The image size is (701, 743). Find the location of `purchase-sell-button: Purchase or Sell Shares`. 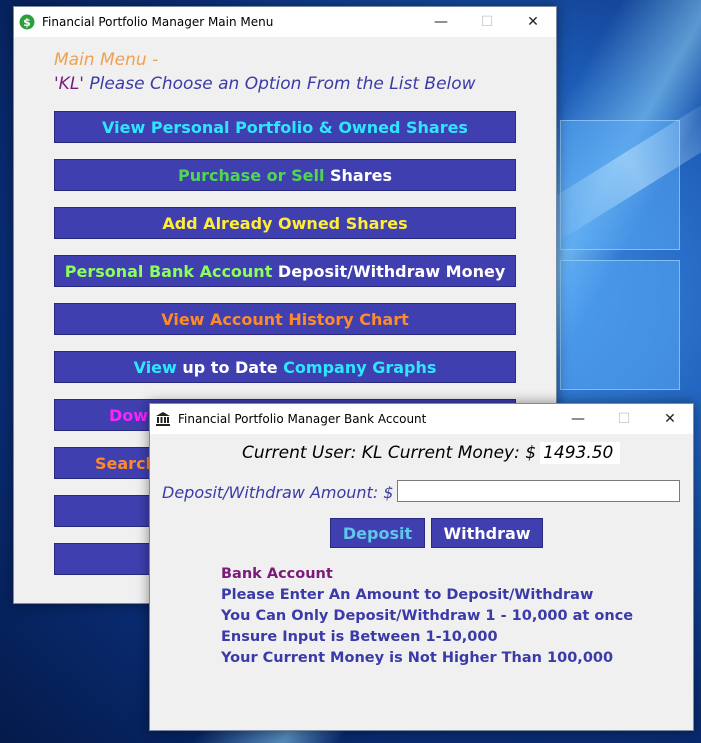

purchase-sell-button: Purchase or Sell Shares is located at coordinates (285, 175).